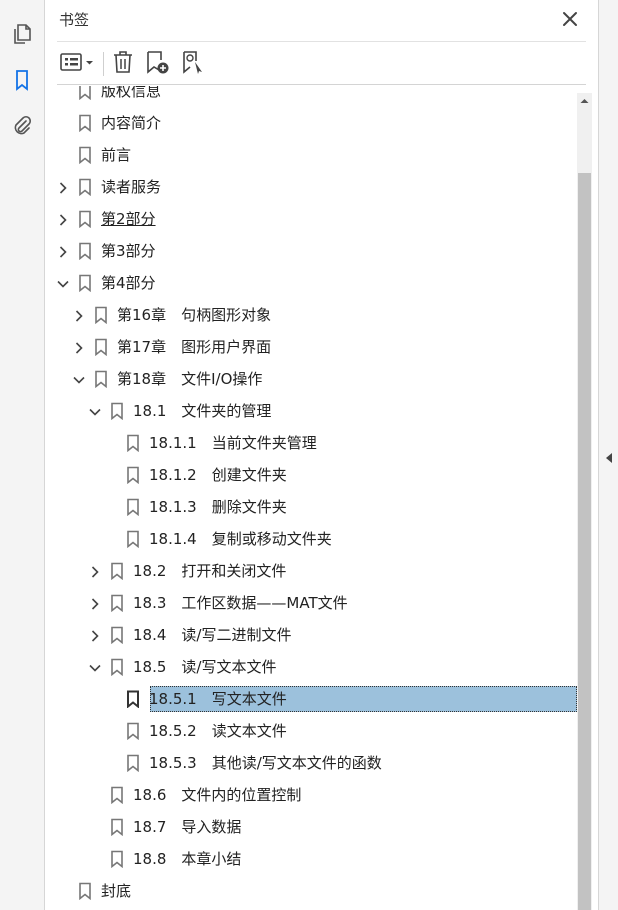 This screenshot has width=618, height=910. I want to click on bookmark-row: 18.7 导入数据, so click(311, 827).